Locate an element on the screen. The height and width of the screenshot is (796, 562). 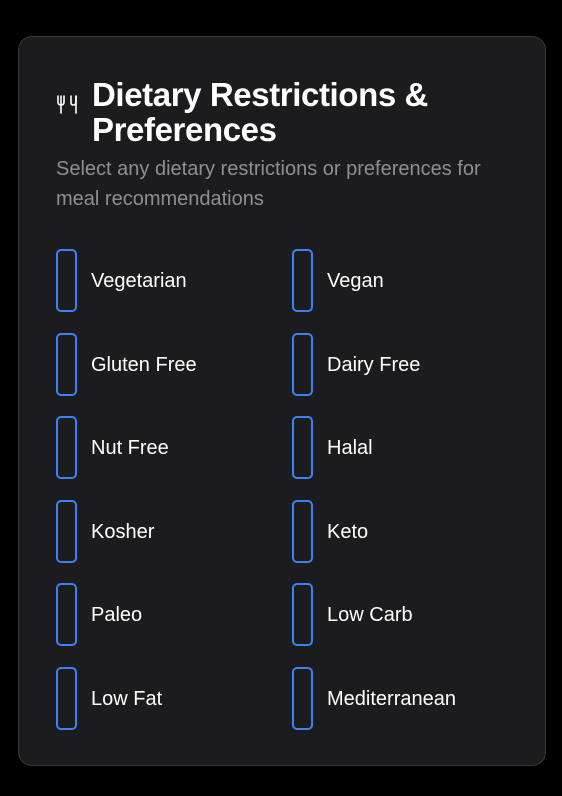
option-label: Low Carb is located at coordinates (370, 615).